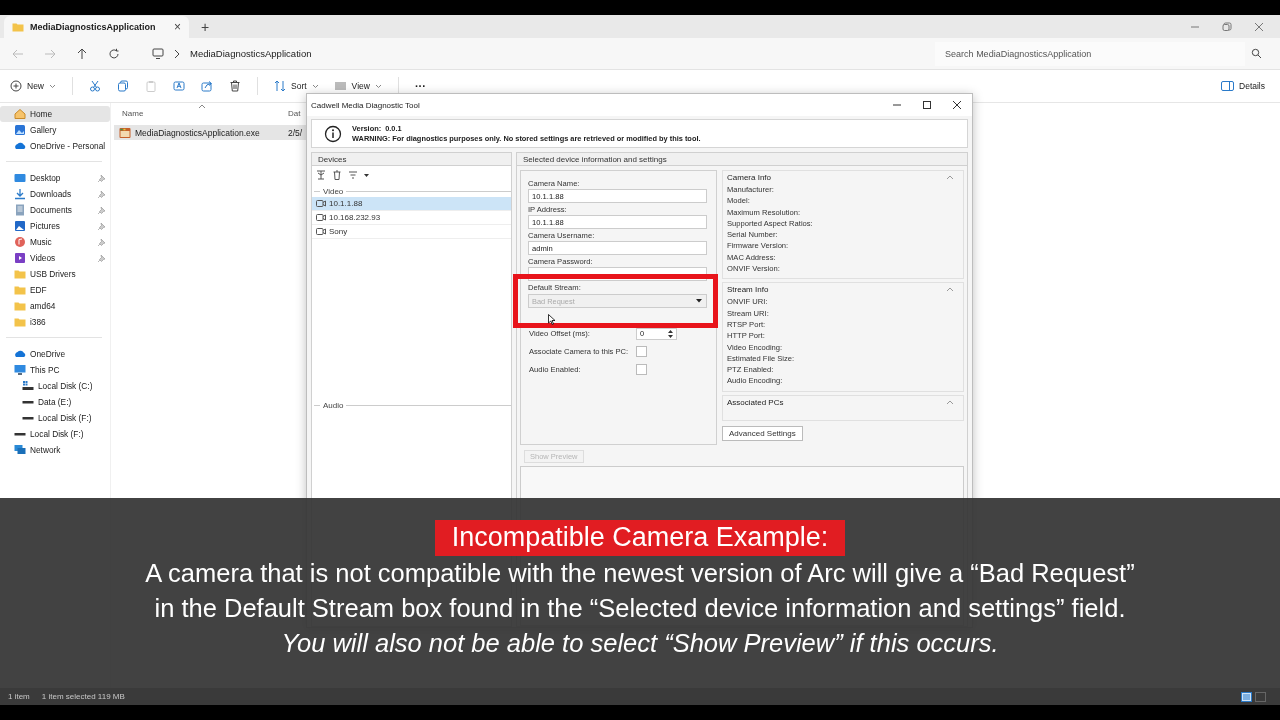 The width and height of the screenshot is (1280, 720). I want to click on tab-title: MediaDiagnosticsApplication, so click(93, 27).